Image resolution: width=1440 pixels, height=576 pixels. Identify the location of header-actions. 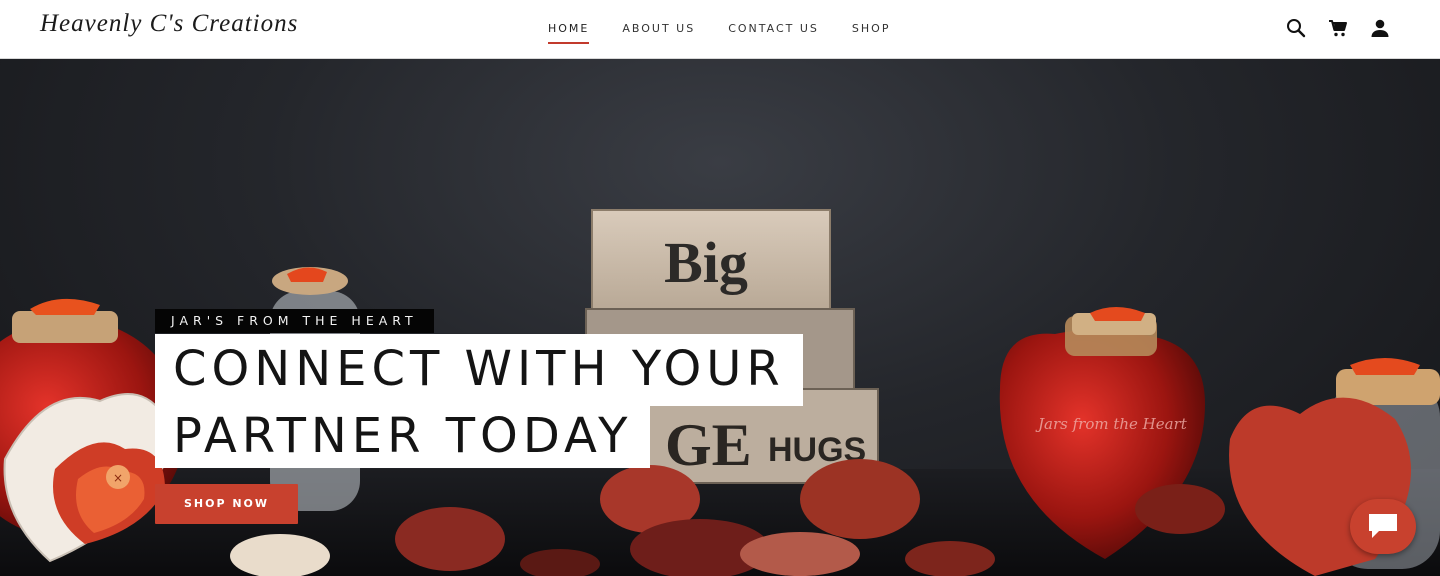
(1338, 28).